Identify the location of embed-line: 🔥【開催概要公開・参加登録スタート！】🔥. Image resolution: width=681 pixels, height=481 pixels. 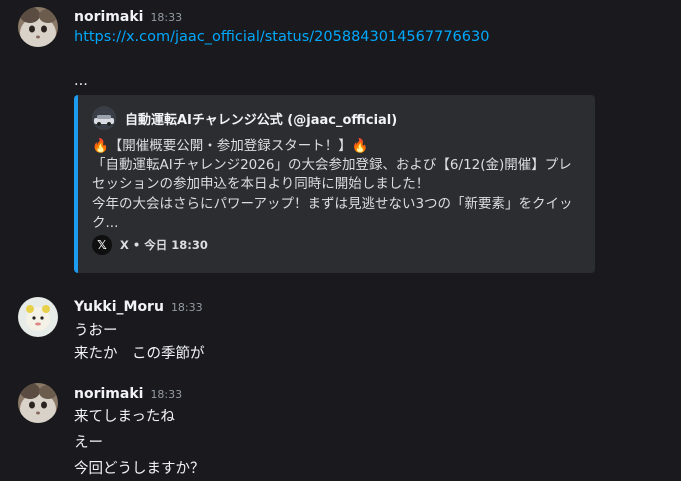
(230, 146).